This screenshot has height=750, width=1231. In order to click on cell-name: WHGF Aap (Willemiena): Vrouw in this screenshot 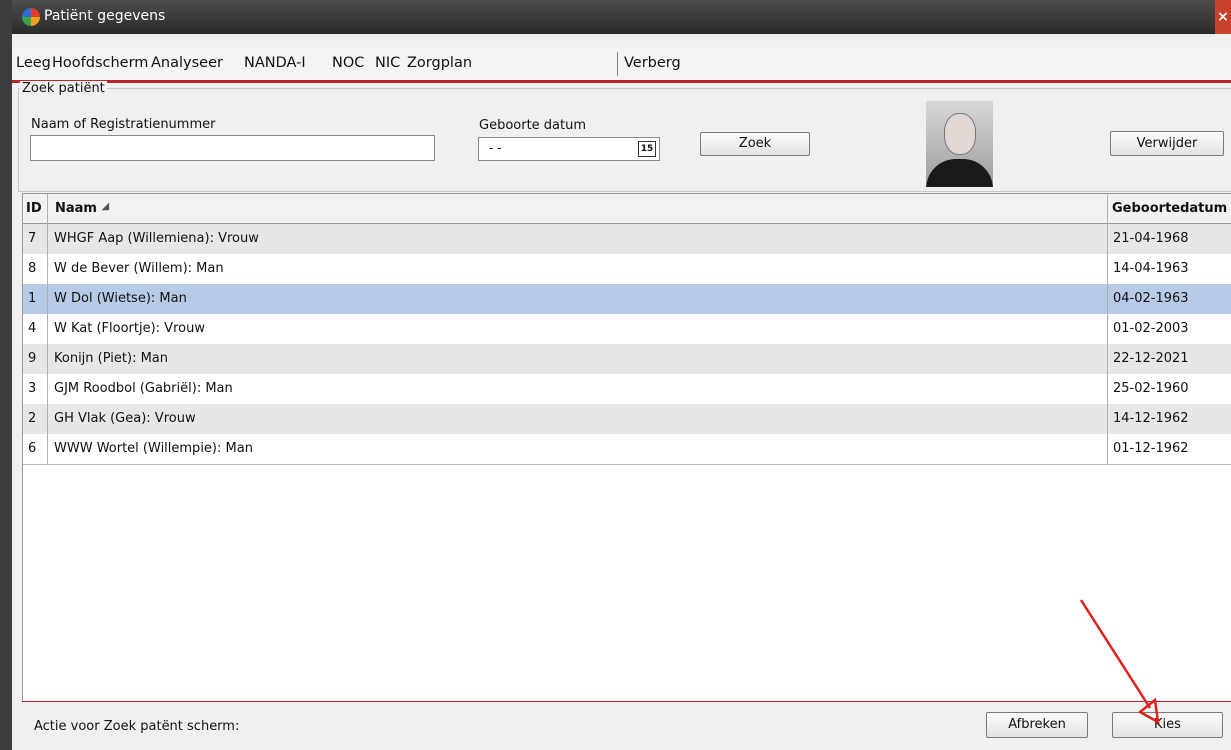, I will do `click(156, 238)`.